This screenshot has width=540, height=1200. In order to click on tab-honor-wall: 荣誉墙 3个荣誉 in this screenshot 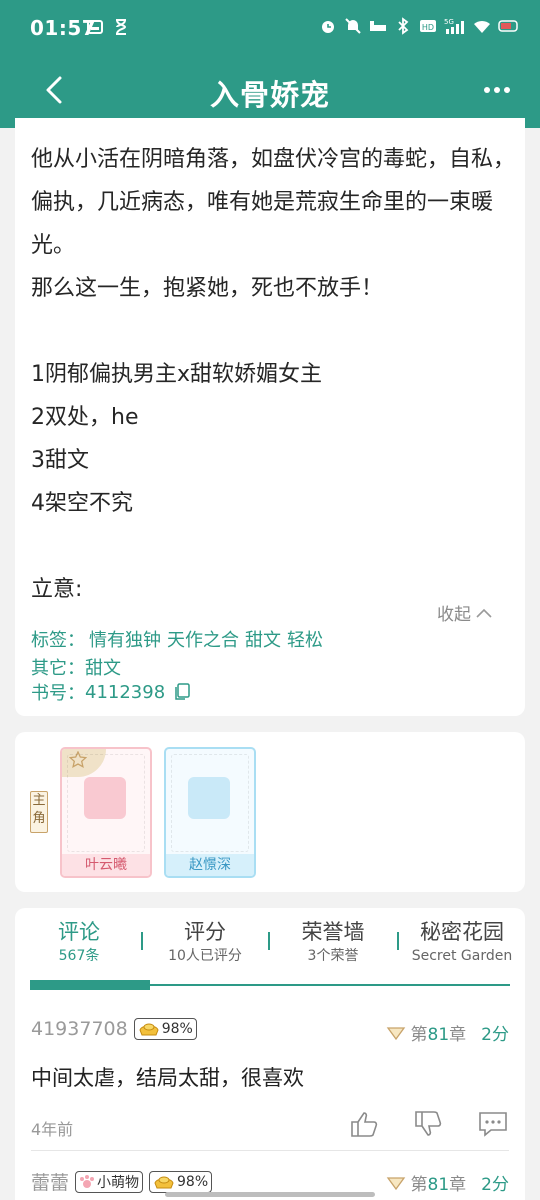, I will do `click(333, 942)`.